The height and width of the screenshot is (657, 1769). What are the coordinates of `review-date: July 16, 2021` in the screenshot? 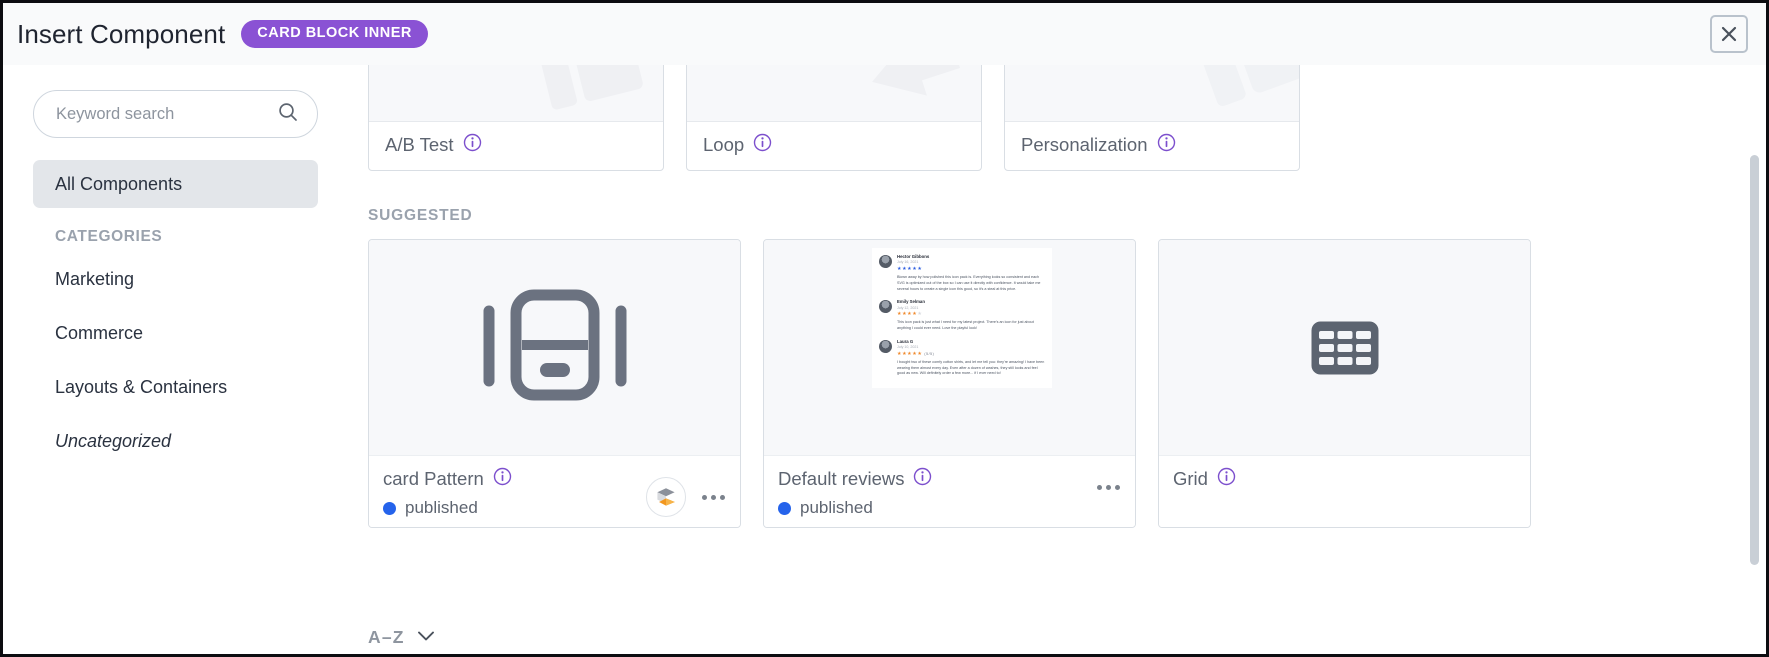 It's located at (908, 262).